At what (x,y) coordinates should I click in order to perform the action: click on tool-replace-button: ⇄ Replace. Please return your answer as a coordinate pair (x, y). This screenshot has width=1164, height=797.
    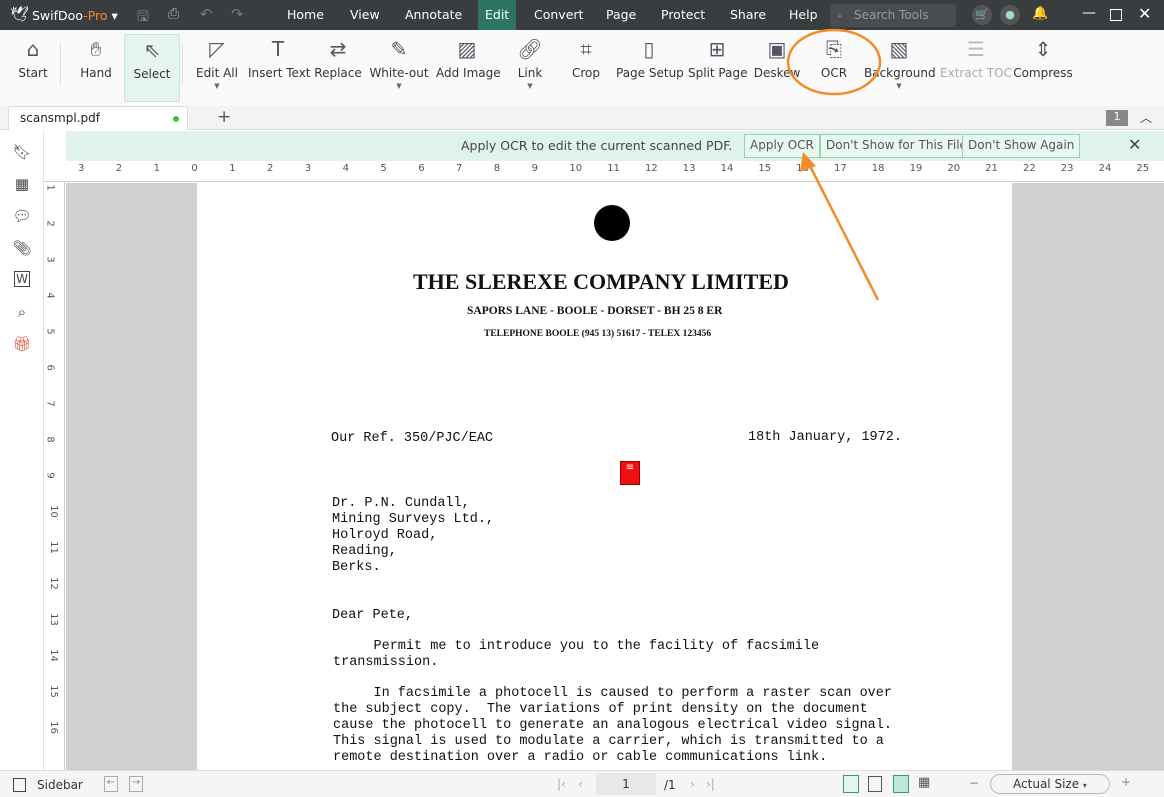
    Looking at the image, I should click on (338, 68).